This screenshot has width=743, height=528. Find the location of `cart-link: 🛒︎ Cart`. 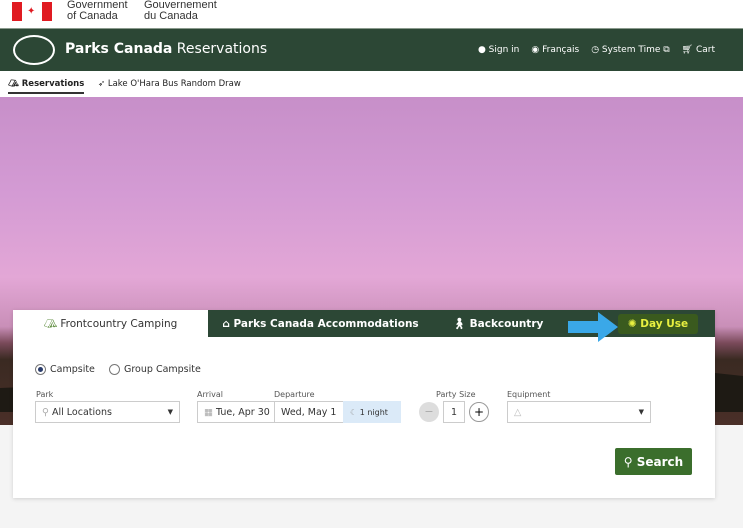

cart-link: 🛒︎ Cart is located at coordinates (698, 50).